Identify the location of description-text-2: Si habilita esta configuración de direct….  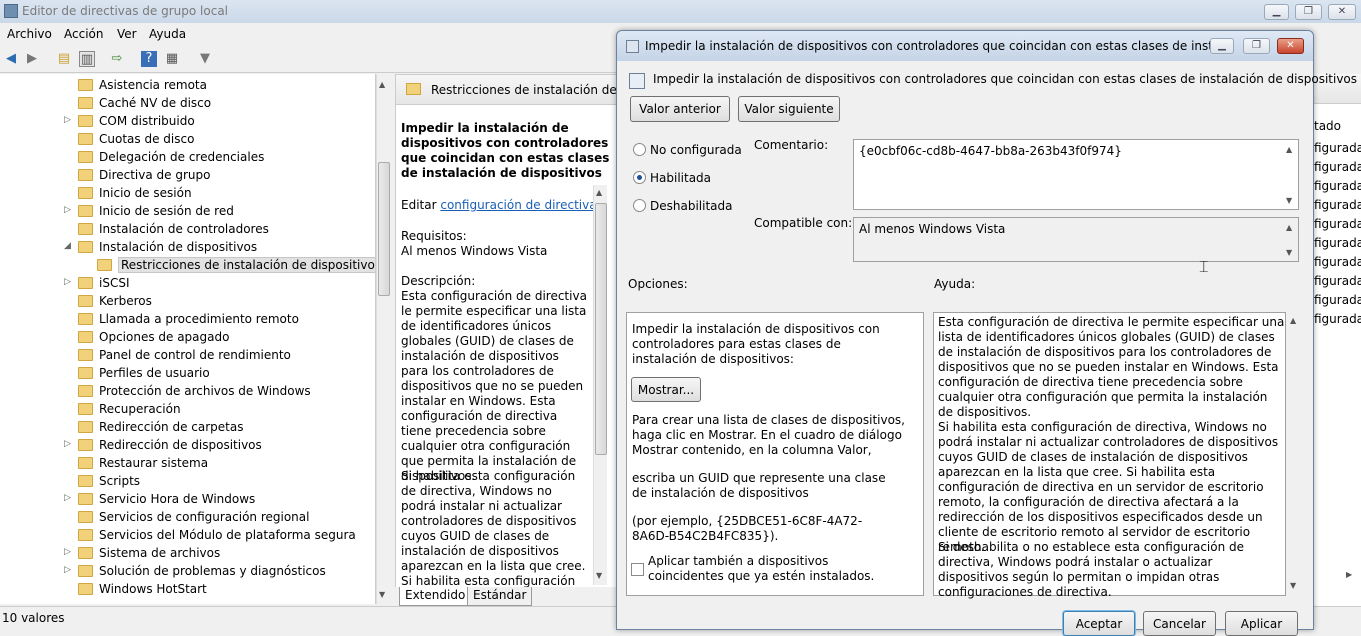
(493, 536).